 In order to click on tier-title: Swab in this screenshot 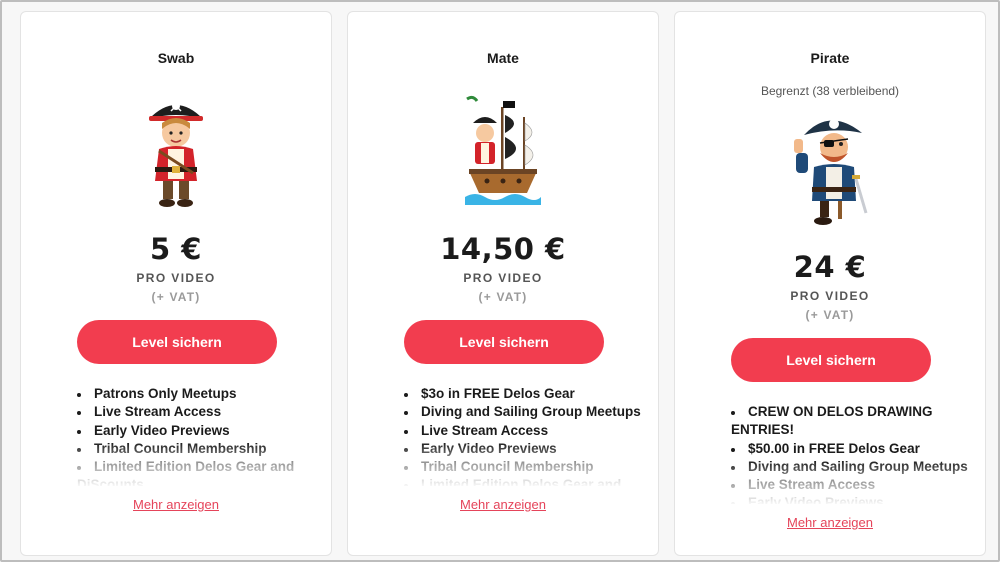, I will do `click(176, 58)`.